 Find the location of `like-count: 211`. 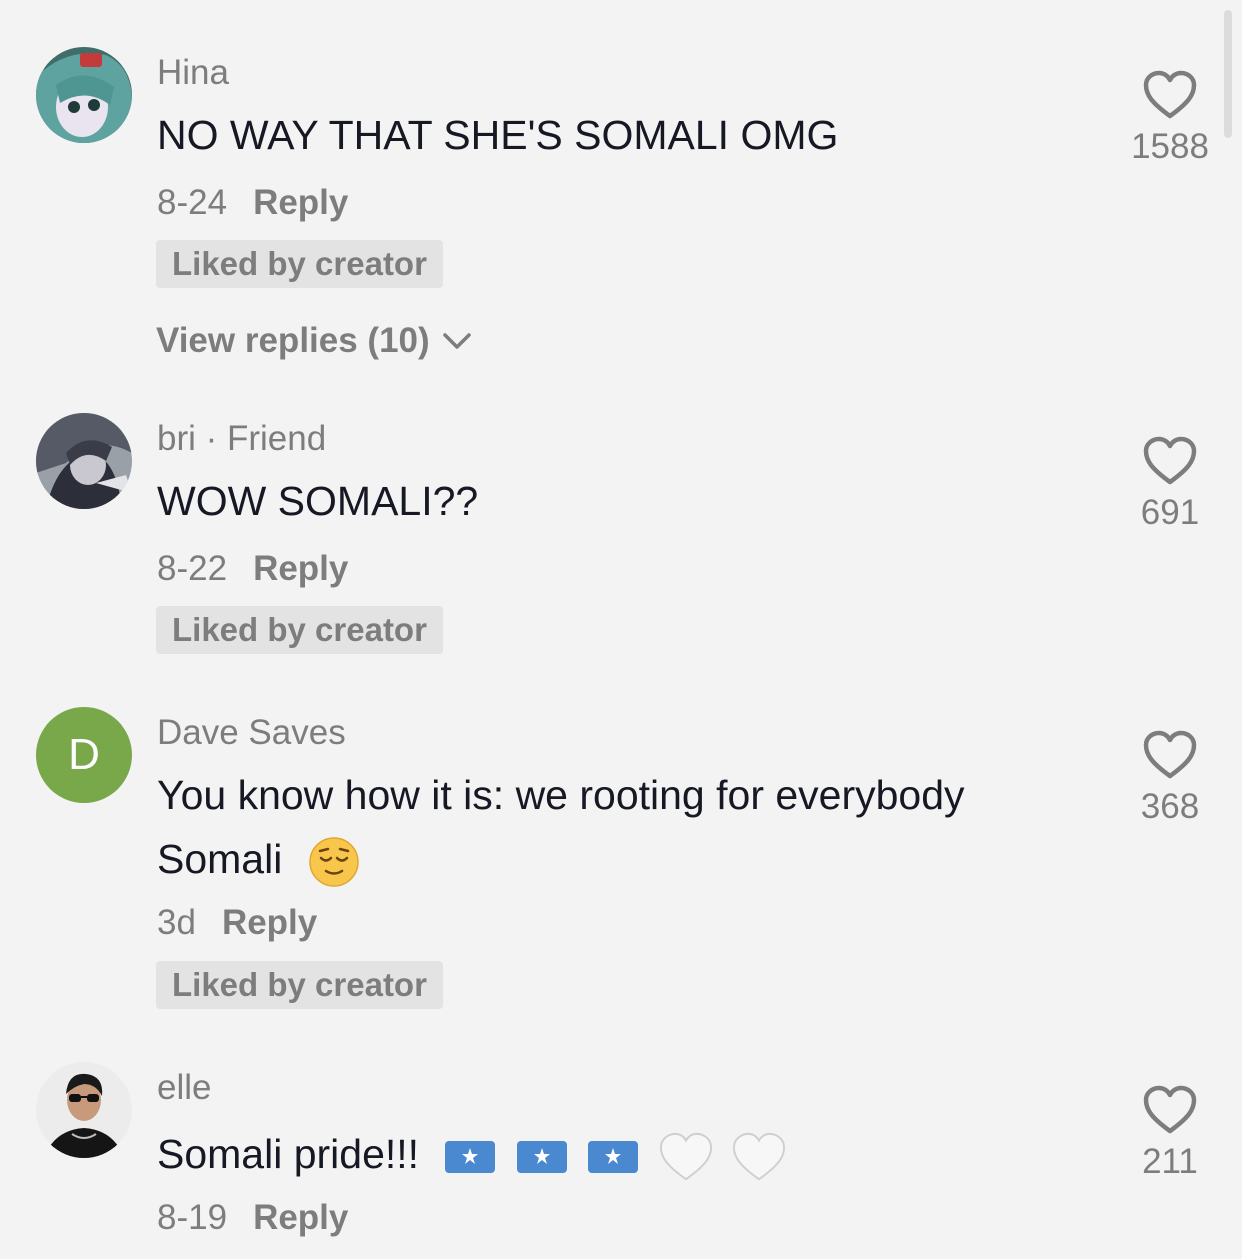

like-count: 211 is located at coordinates (1170, 1161).